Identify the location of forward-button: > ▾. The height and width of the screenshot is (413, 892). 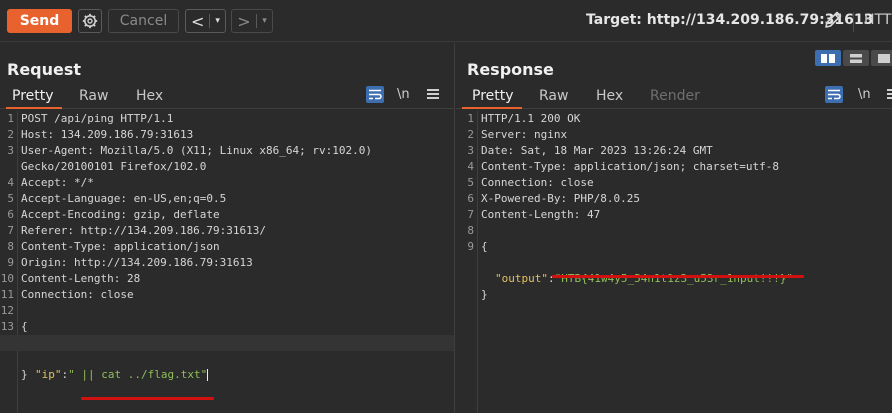
(252, 21).